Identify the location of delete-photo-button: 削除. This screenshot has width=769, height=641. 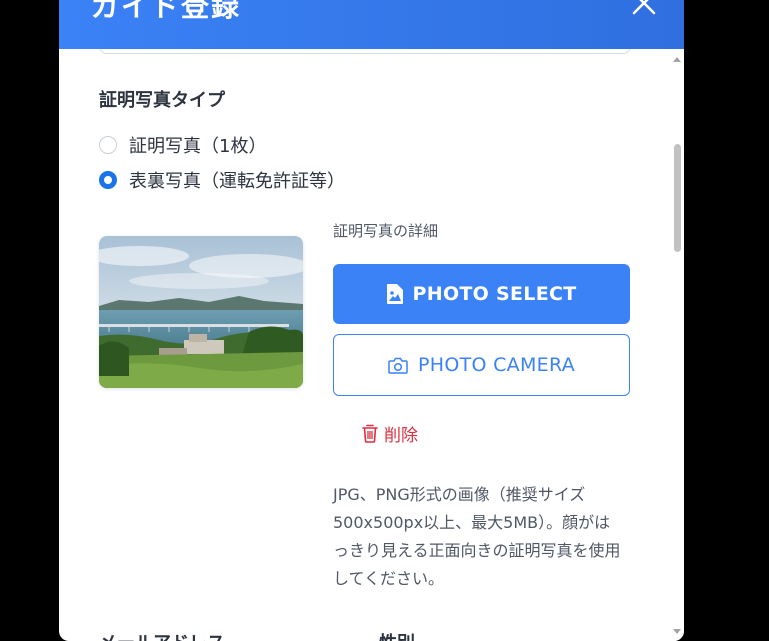
(390, 433).